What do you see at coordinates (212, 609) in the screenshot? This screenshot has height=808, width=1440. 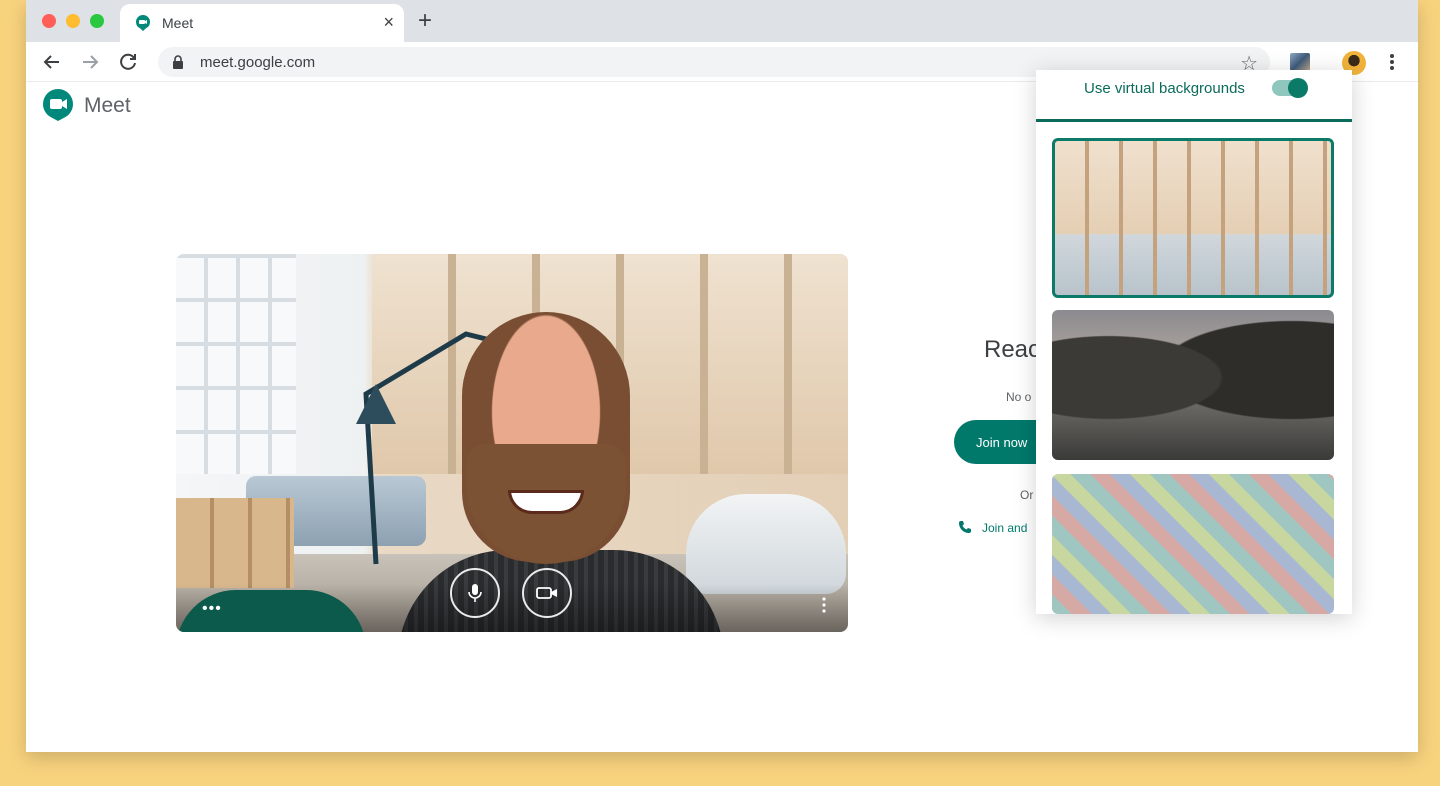 I see `more-options-dots: •••` at bounding box center [212, 609].